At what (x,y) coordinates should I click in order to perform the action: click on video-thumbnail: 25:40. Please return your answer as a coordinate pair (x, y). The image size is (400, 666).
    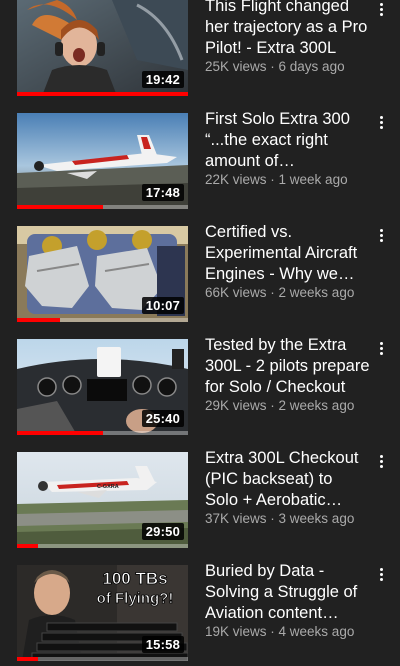
    Looking at the image, I should click on (102, 387).